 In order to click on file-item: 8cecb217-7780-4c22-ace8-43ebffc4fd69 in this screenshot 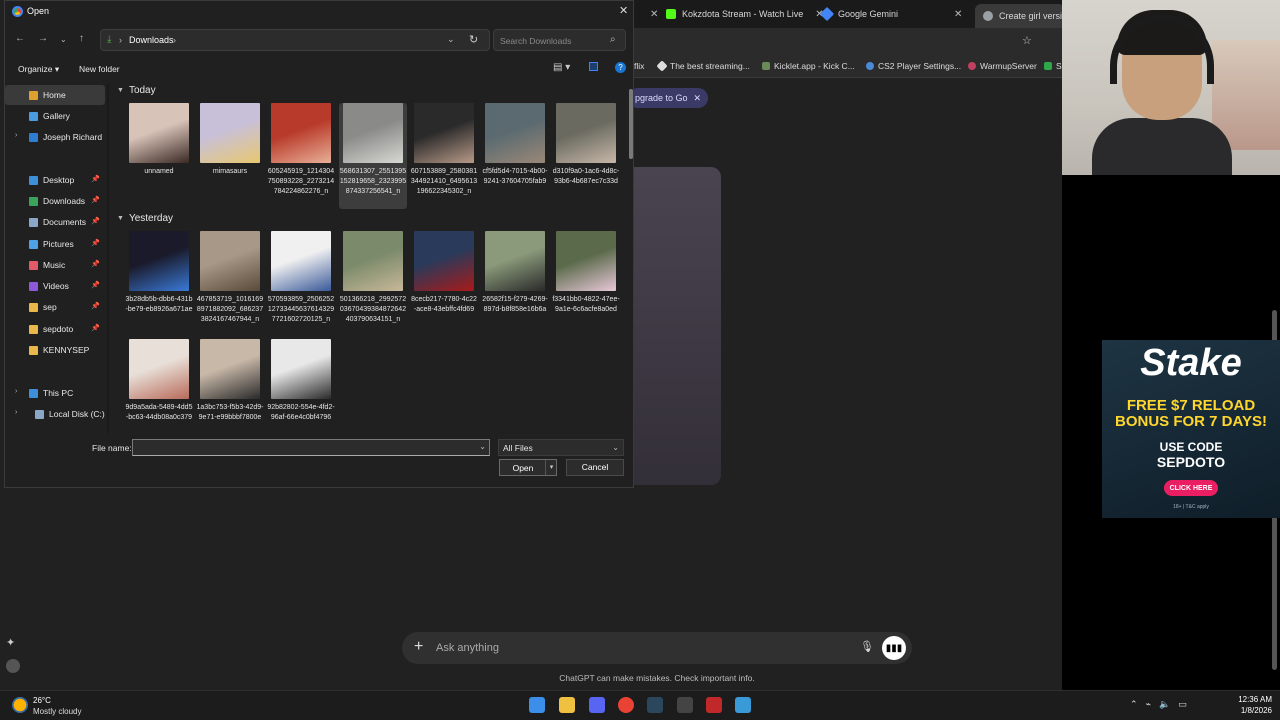, I will do `click(444, 284)`.